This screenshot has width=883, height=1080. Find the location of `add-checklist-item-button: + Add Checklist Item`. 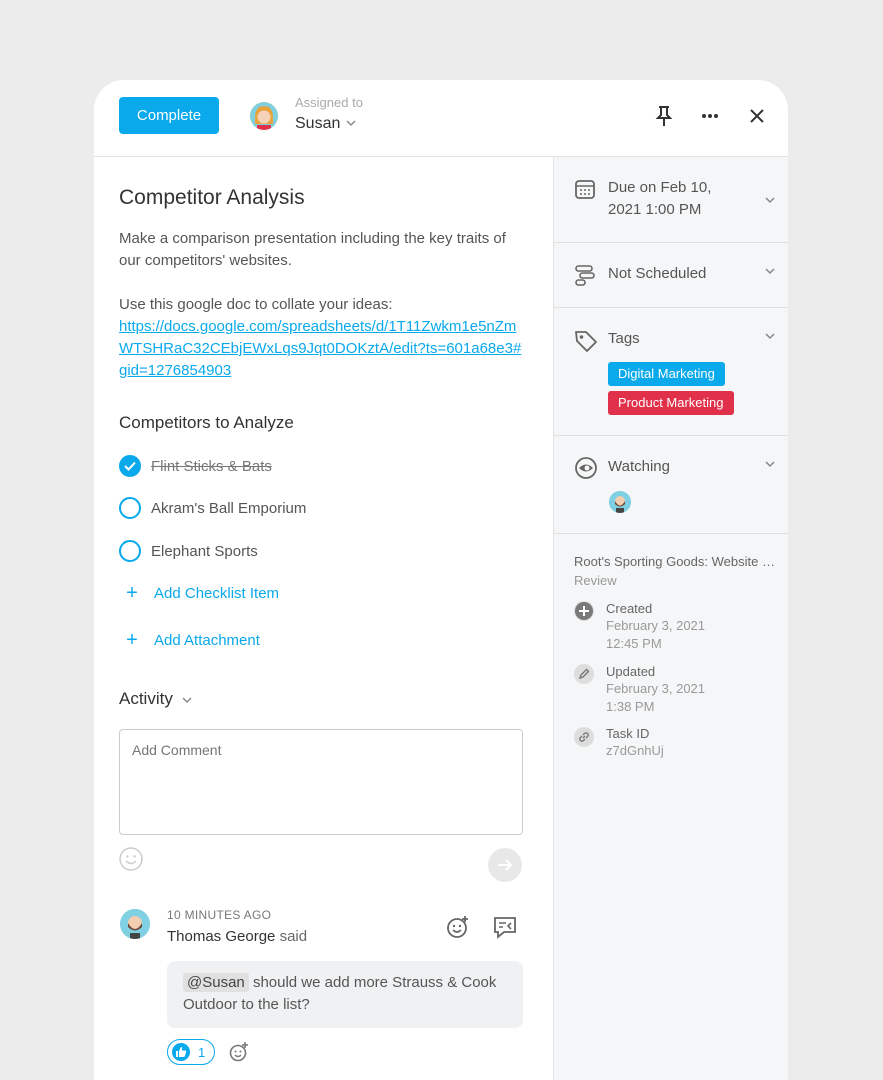

add-checklist-item-button: + Add Checklist Item is located at coordinates (201, 593).